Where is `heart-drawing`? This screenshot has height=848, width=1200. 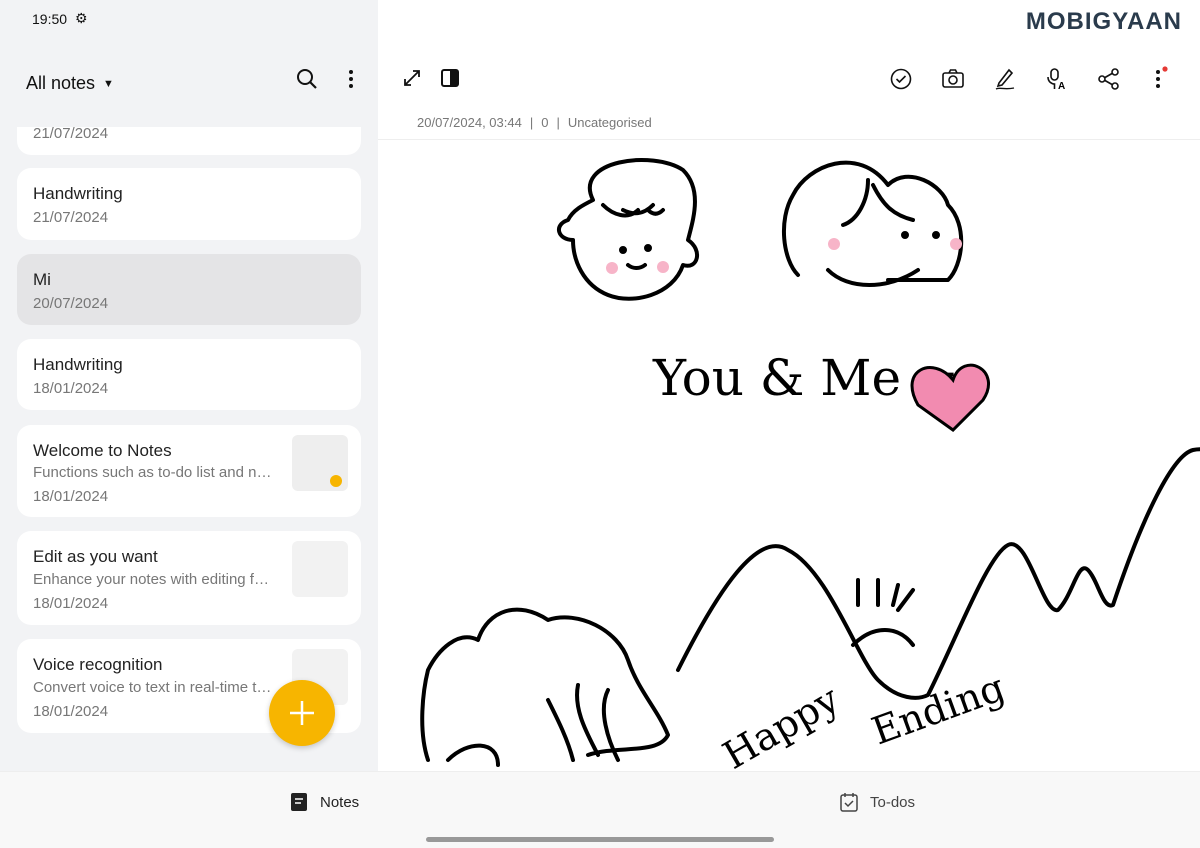
heart-drawing is located at coordinates (950, 397).